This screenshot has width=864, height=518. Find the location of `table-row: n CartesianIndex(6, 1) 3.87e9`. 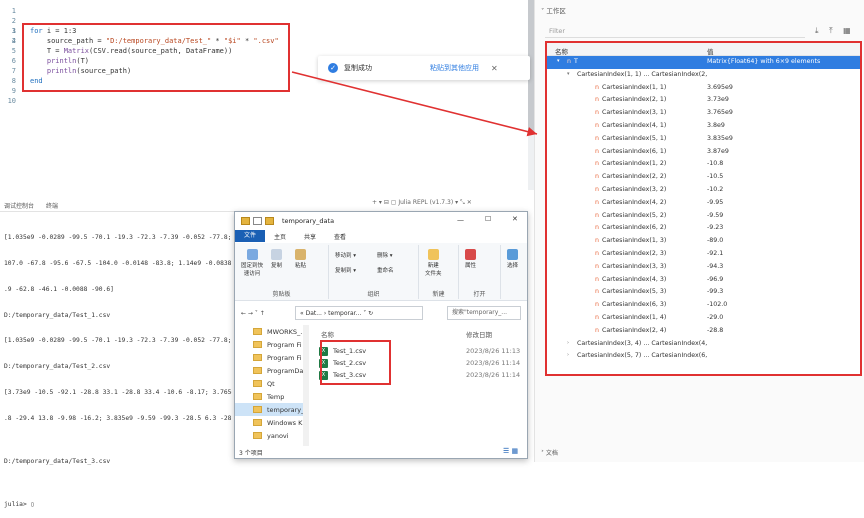

table-row: n CartesianIndex(6, 1) 3.87e9 is located at coordinates (703, 152).